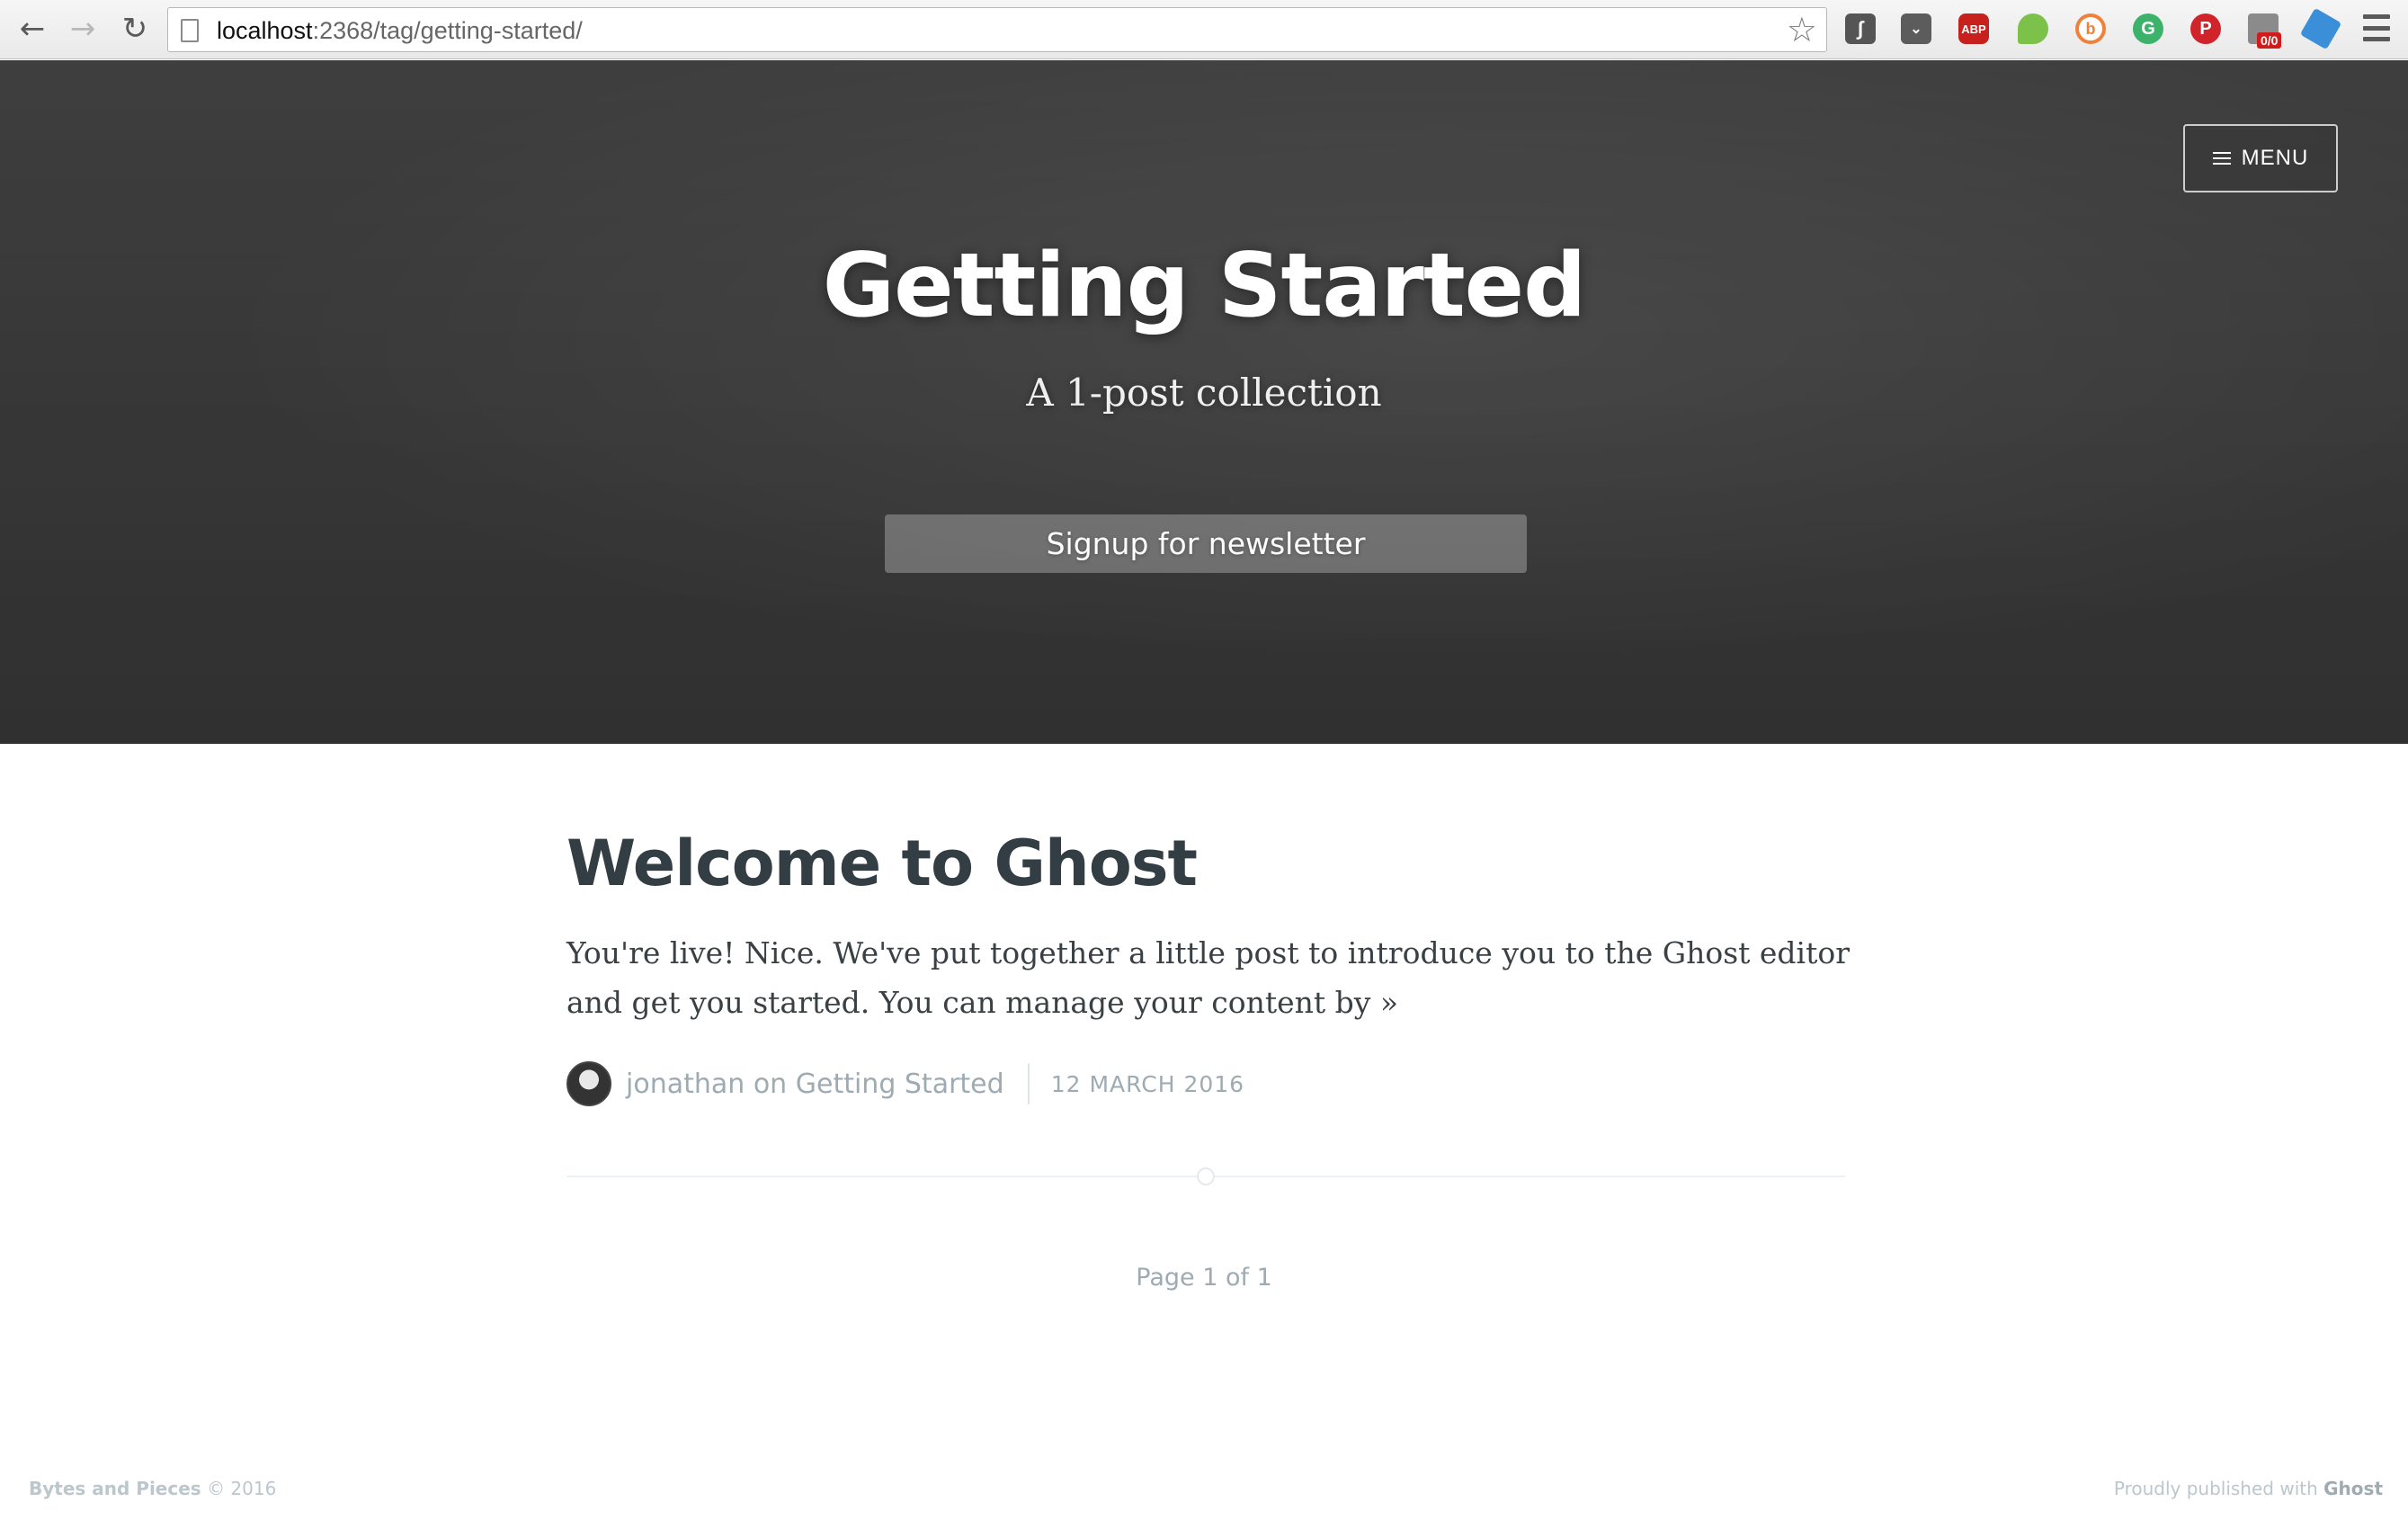 This screenshot has width=2408, height=1529. I want to click on newsletter-signup-button: Signup for newsletter, so click(1206, 543).